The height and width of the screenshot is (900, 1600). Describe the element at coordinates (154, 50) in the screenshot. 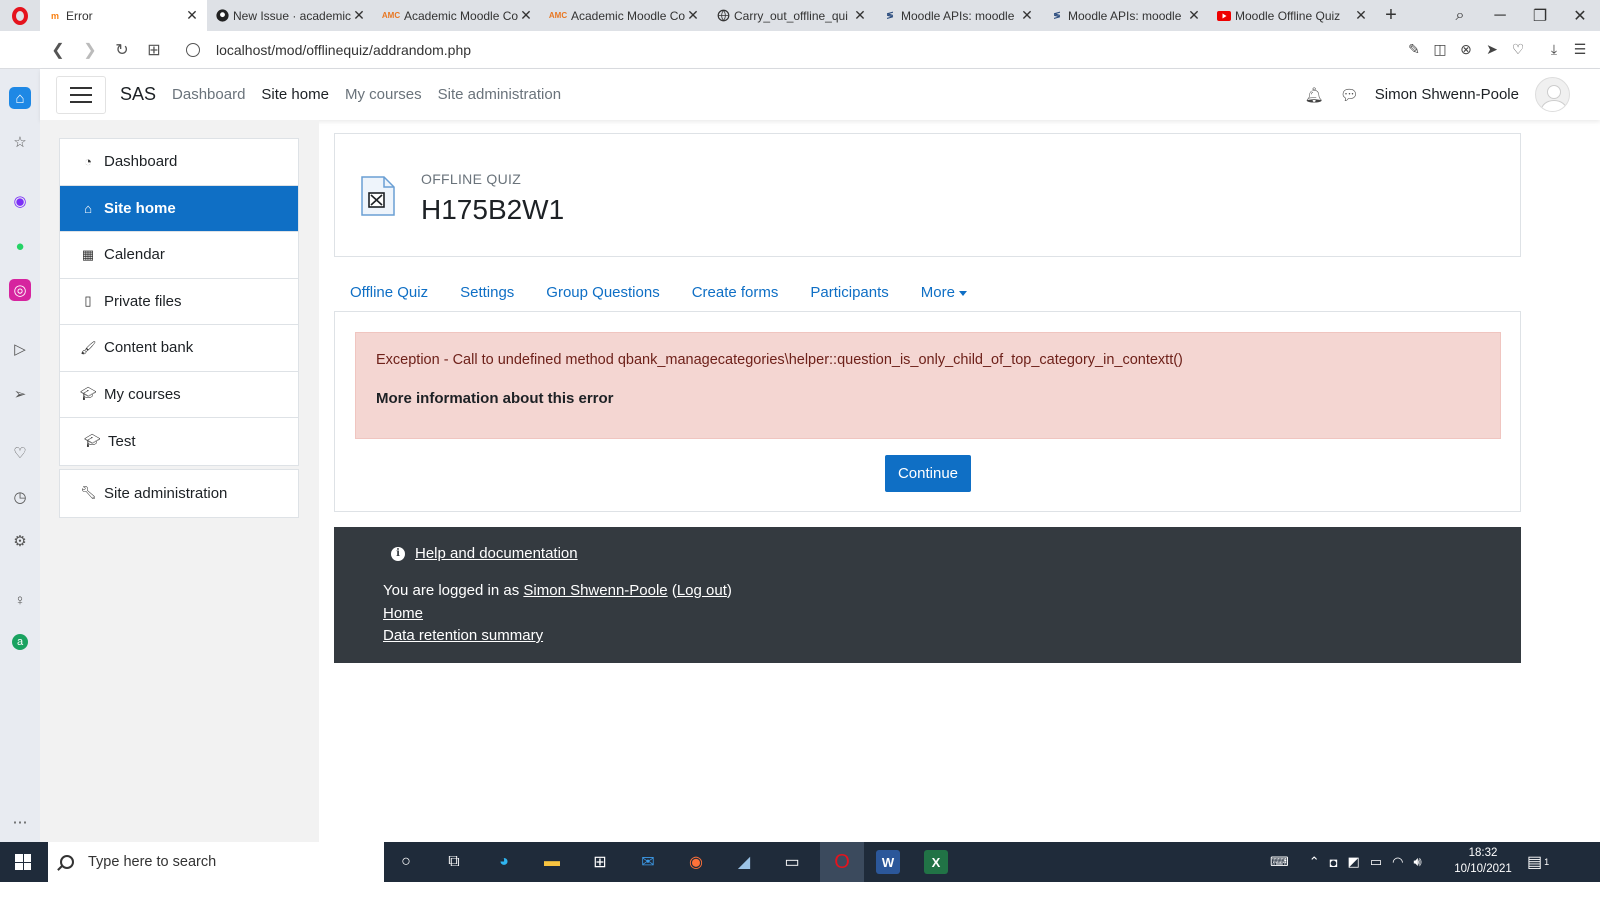

I see `speed-dial-icon: ⊞` at that location.